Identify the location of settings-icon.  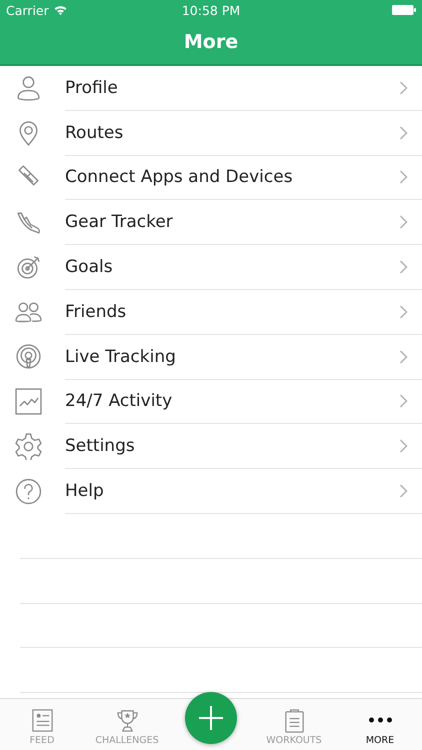
(28, 446).